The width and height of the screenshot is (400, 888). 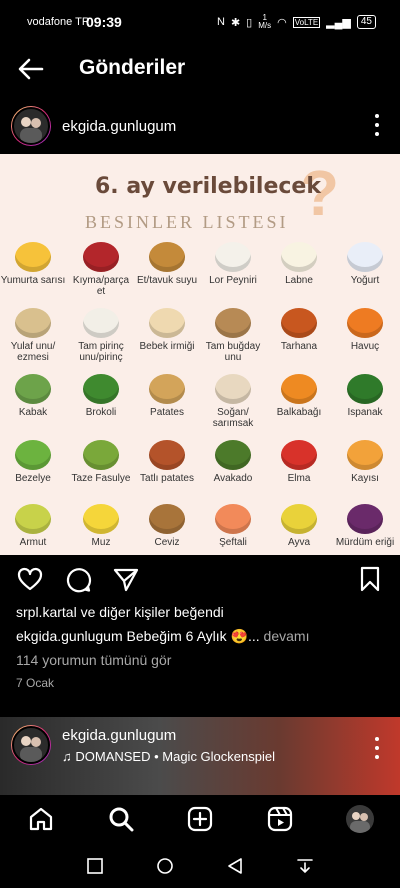 What do you see at coordinates (233, 264) in the screenshot?
I see `food-item: Lor Peyniri` at bounding box center [233, 264].